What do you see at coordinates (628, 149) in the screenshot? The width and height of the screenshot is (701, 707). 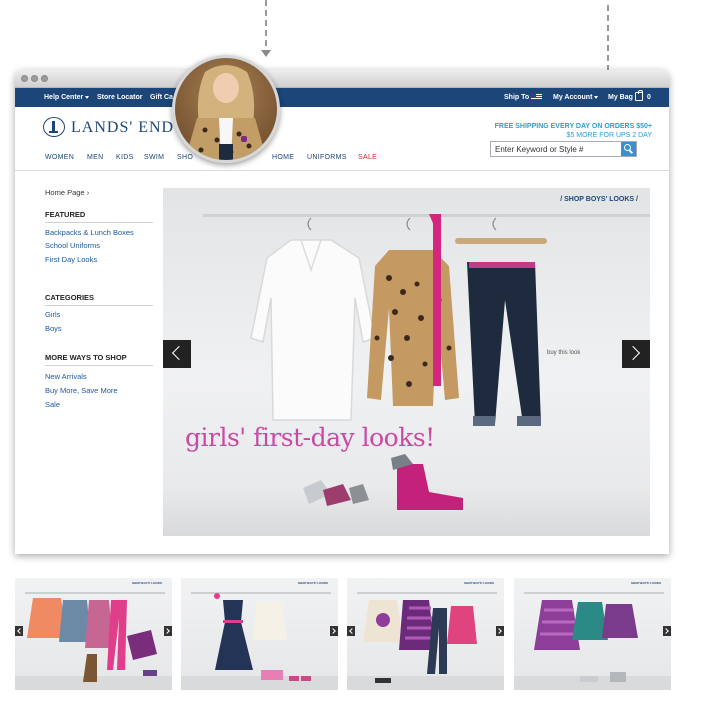 I see `search-button` at bounding box center [628, 149].